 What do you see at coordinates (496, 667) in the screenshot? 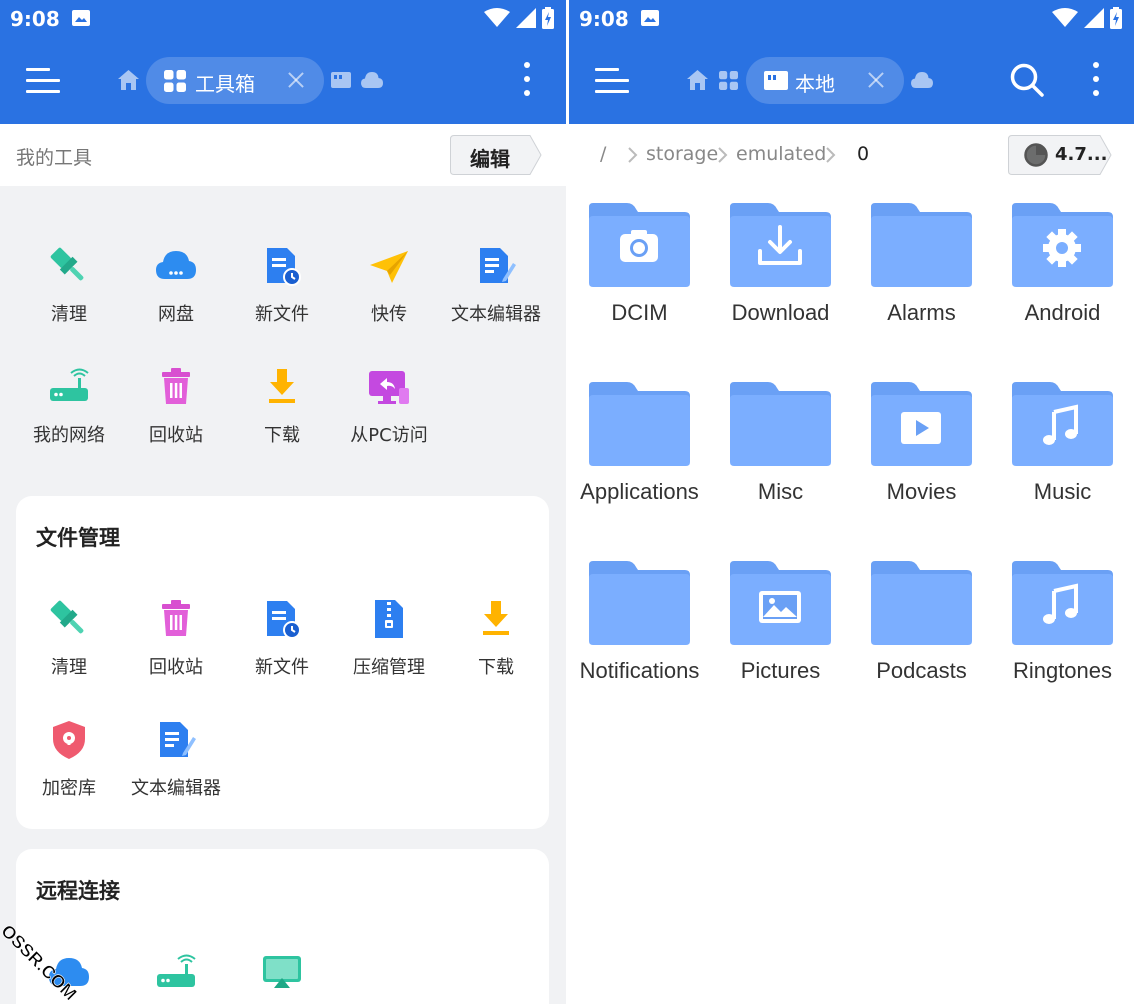
I see `tool-label: 下载` at bounding box center [496, 667].